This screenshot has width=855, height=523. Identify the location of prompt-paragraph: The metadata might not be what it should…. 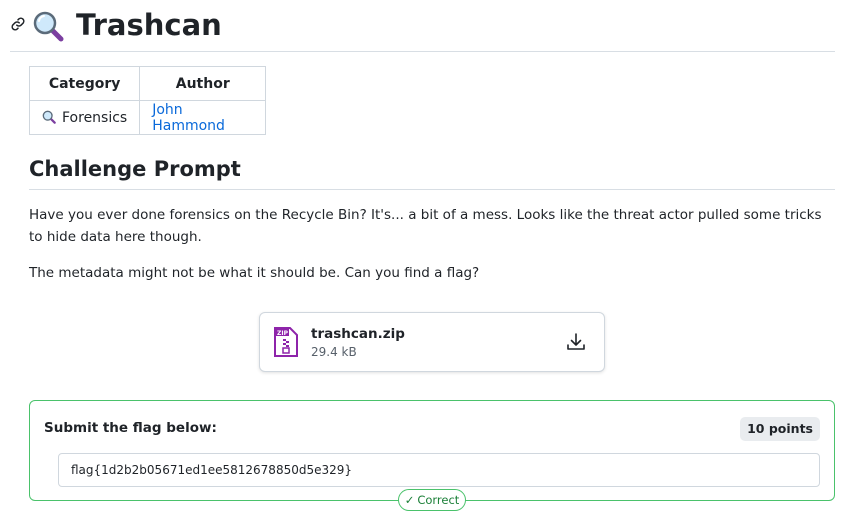
(254, 273).